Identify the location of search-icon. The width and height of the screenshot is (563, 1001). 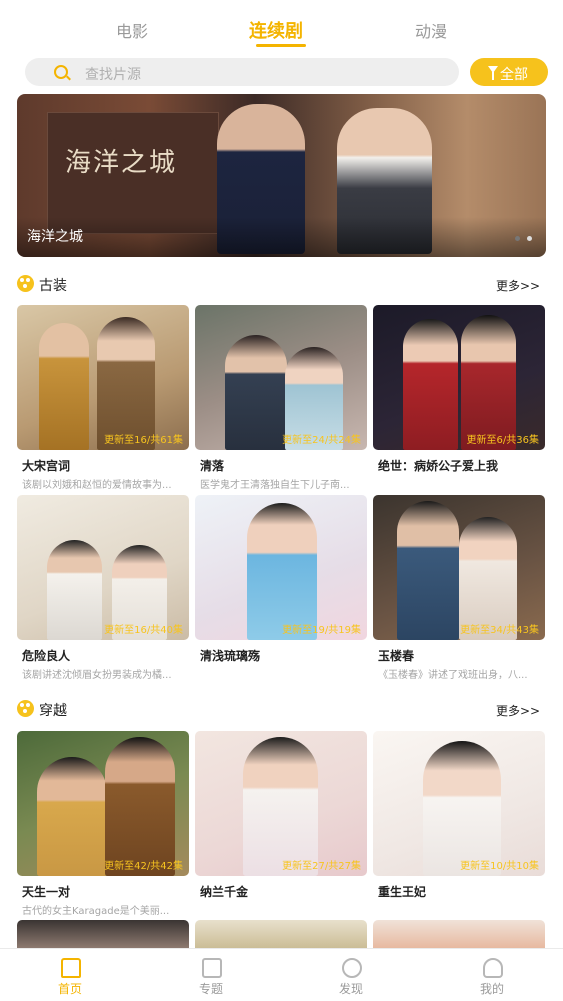
(61, 72).